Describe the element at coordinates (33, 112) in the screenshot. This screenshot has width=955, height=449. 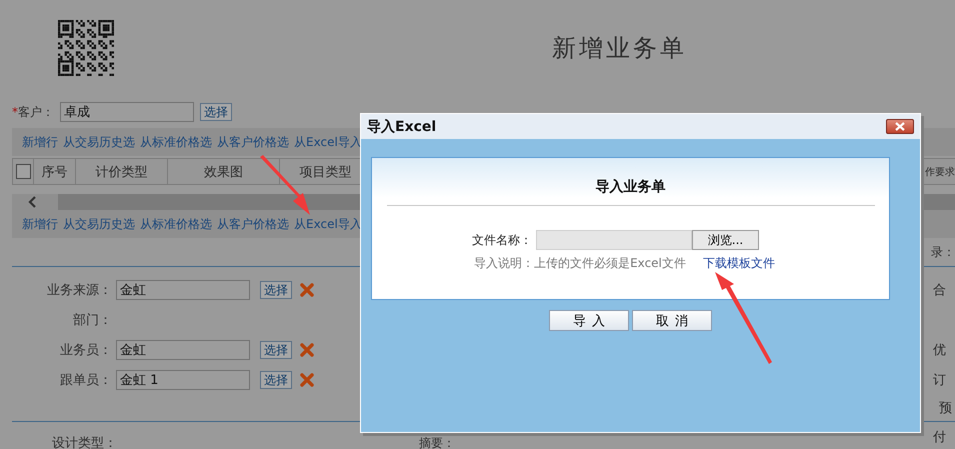
I see `customer-label: *客户：` at that location.